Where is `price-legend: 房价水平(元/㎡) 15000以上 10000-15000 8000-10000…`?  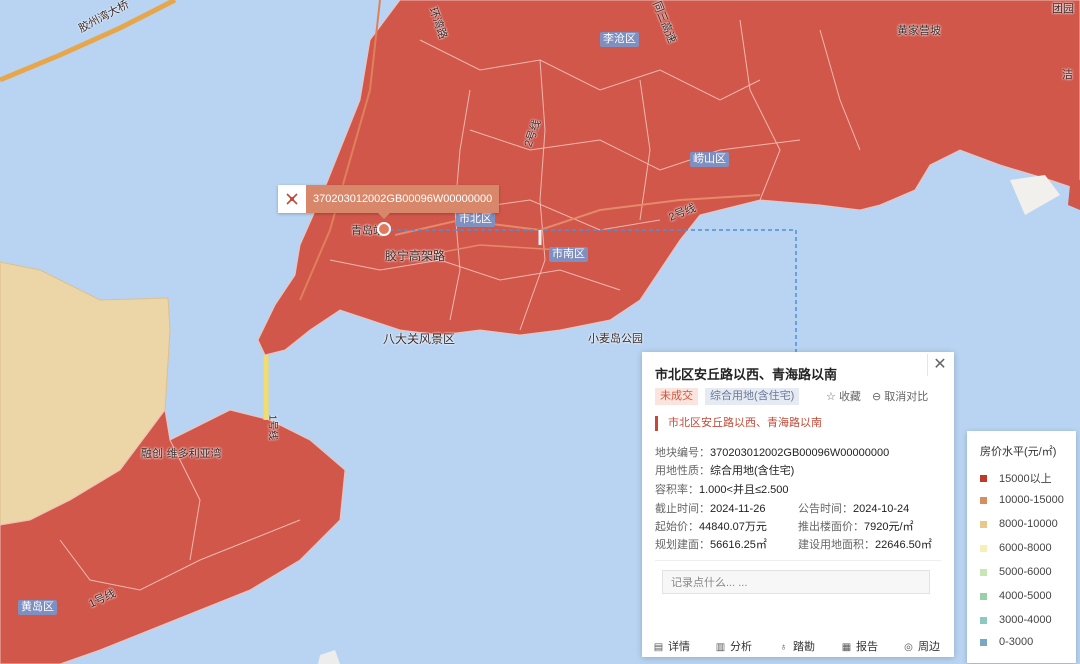 price-legend: 房价水平(元/㎡) 15000以上 10000-15000 8000-10000… is located at coordinates (1021, 547).